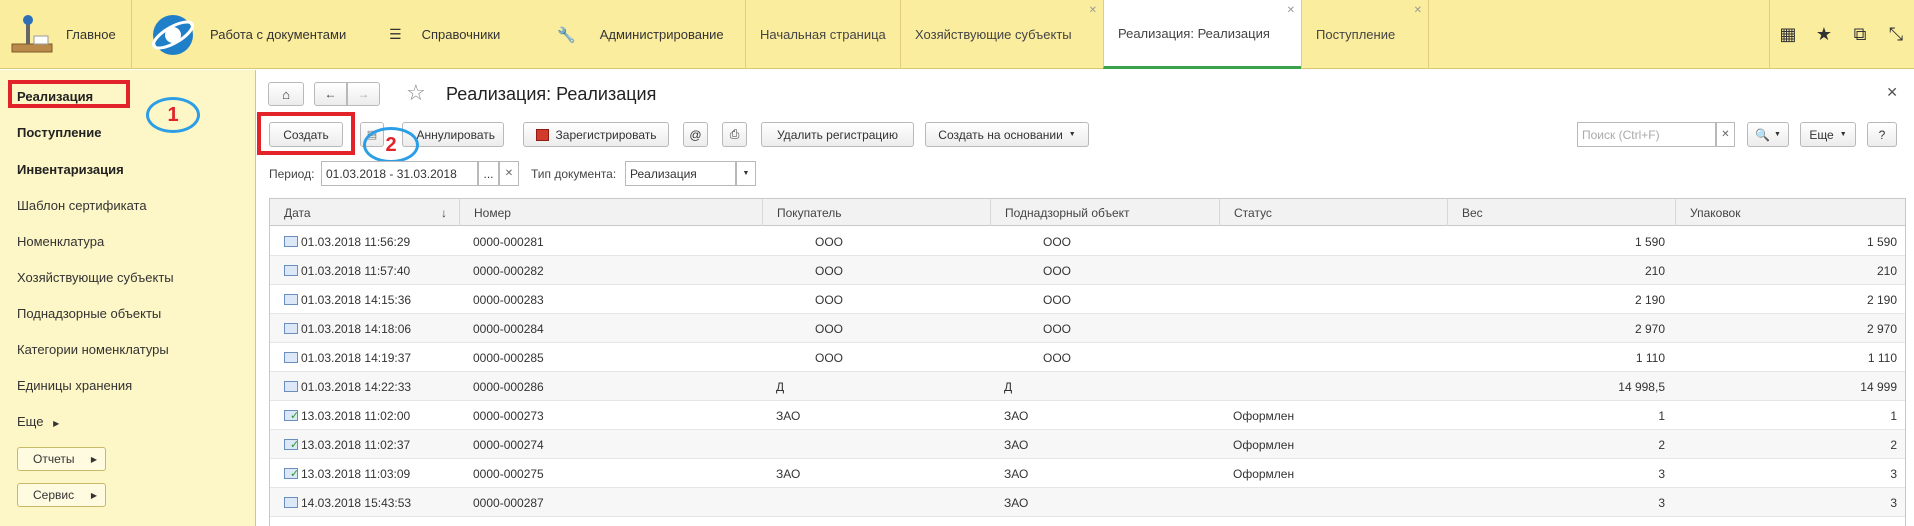  Describe the element at coordinates (1896, 34) in the screenshot. I see `resize-icon: ⤡` at that location.